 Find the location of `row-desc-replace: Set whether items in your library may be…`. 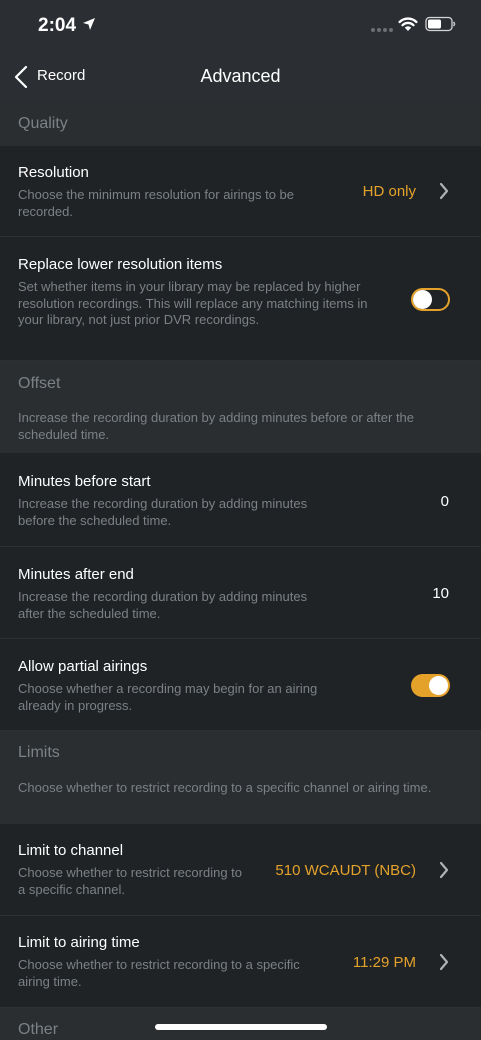

row-desc-replace: Set whether items in your library may be… is located at coordinates (193, 303).